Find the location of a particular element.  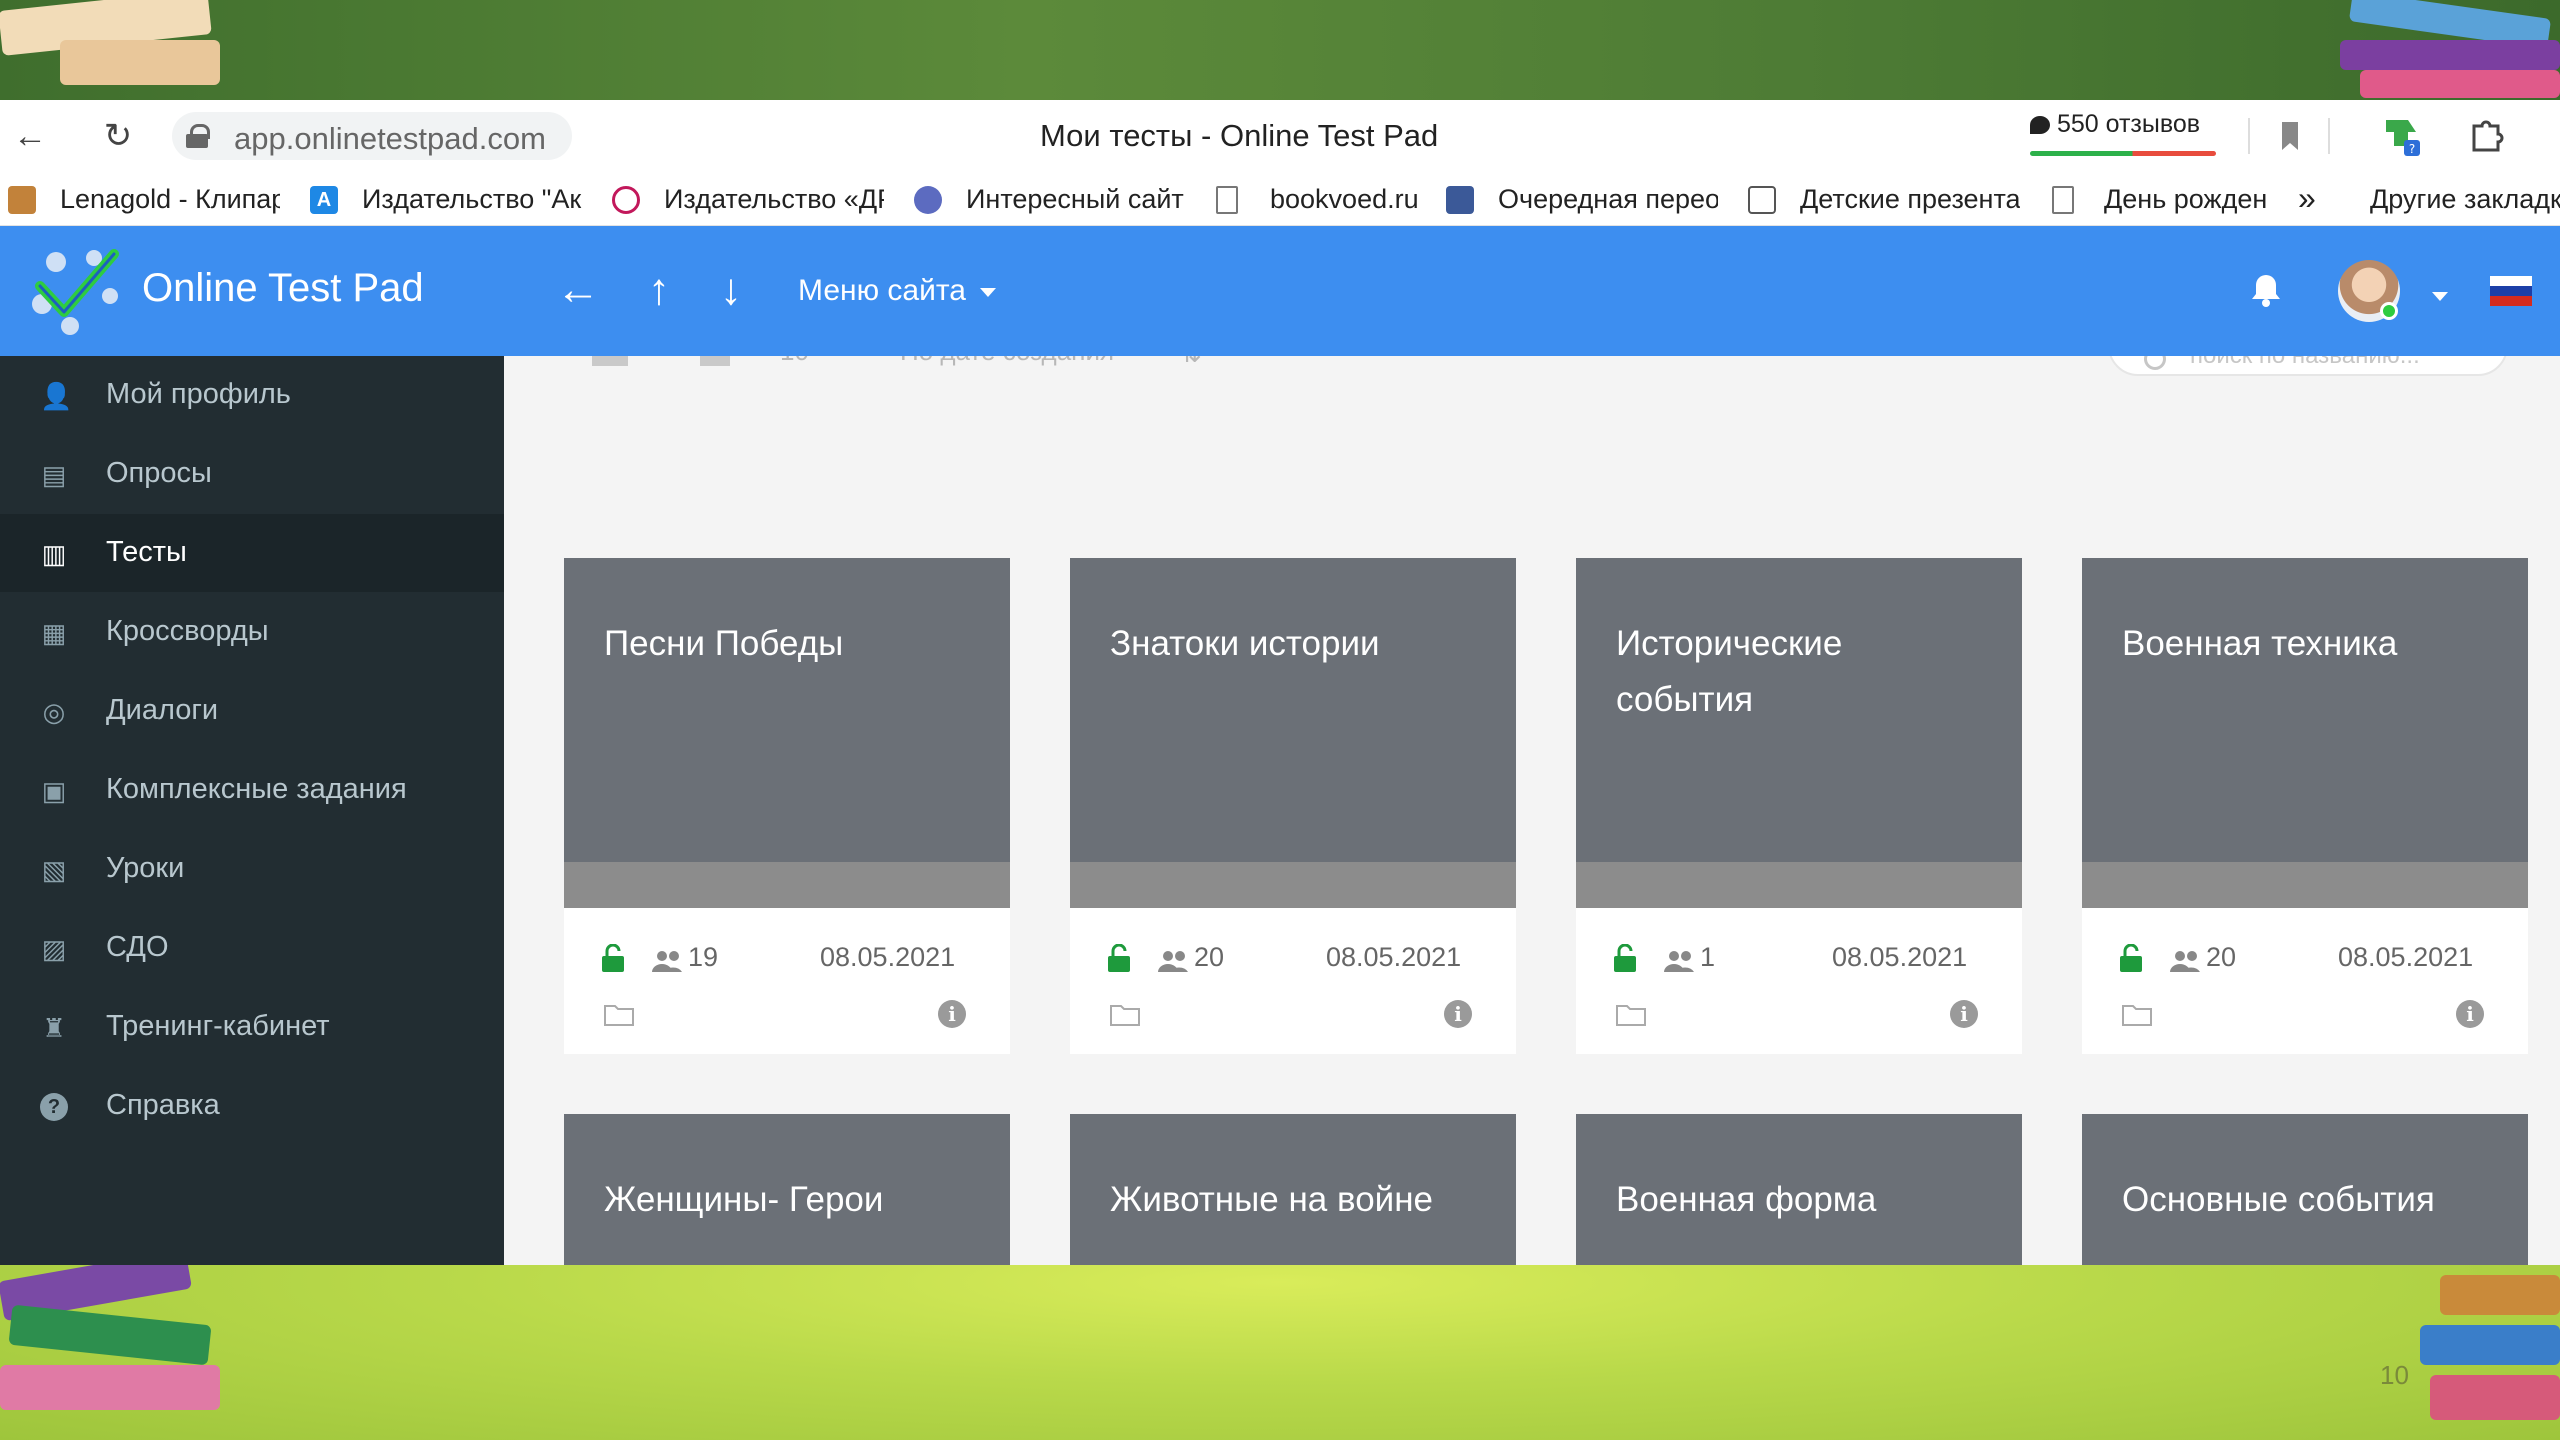

test-card: Военная форма is located at coordinates (1799, 1189).